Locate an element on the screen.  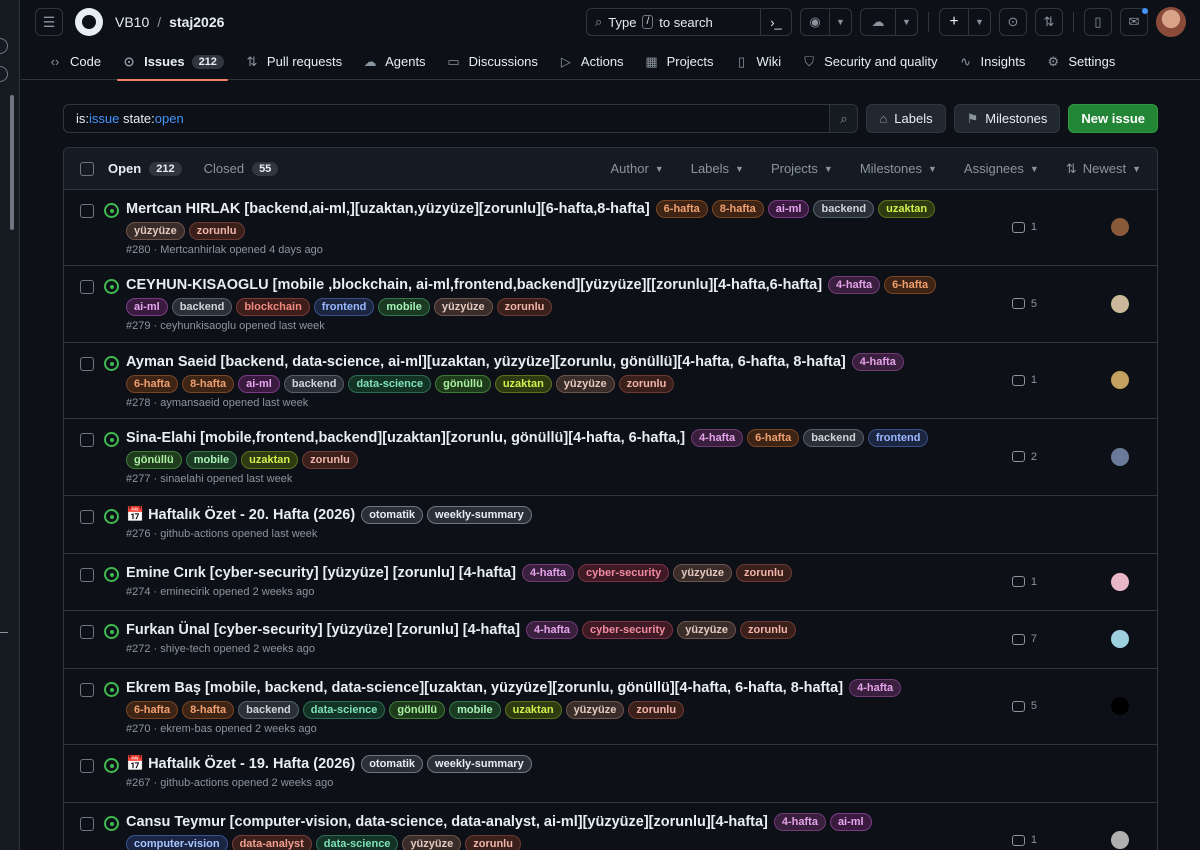
issue-label: computer-vision is located at coordinates (177, 842).